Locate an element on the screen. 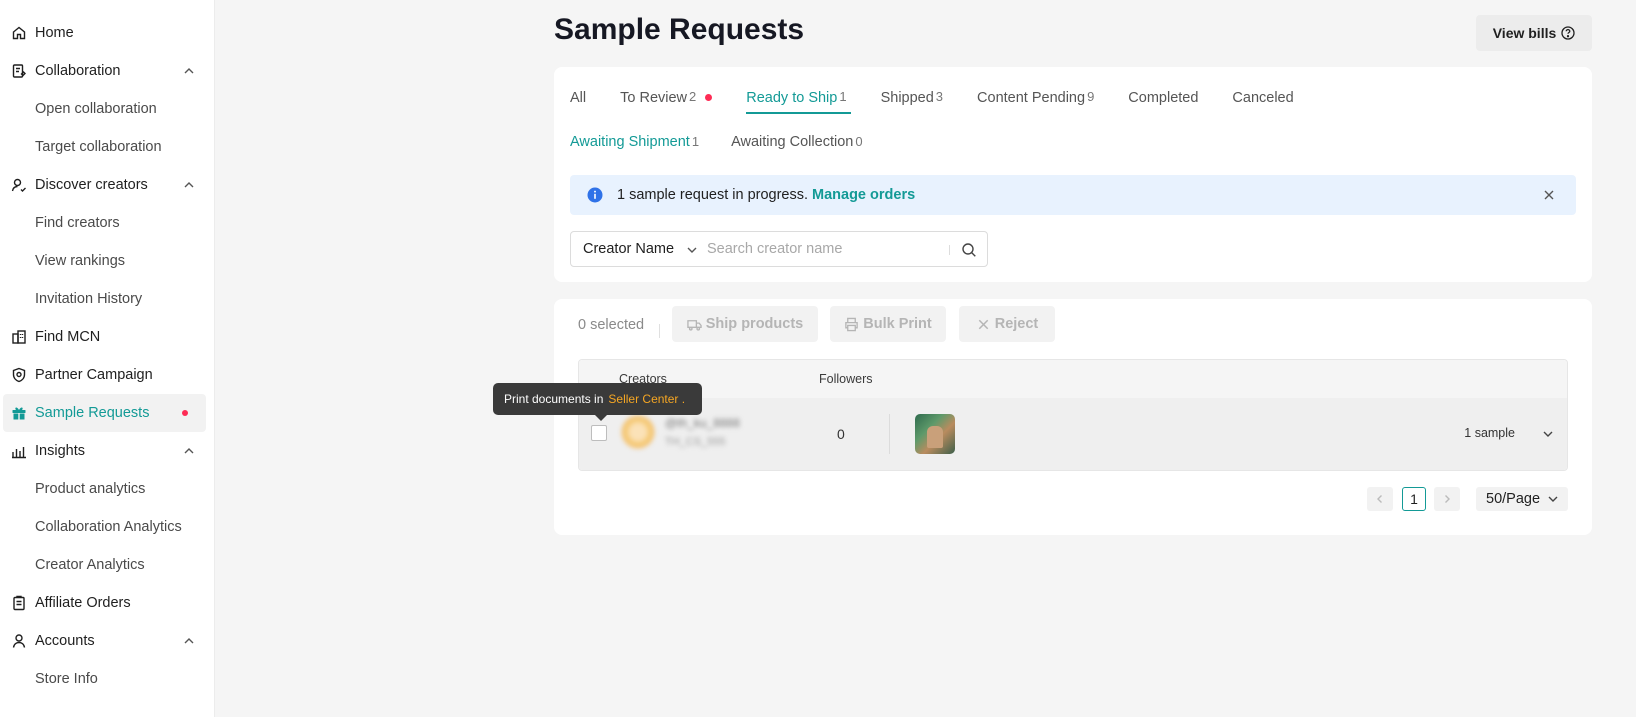 The image size is (1636, 717). tab-canceled: Canceled is located at coordinates (1262, 102).